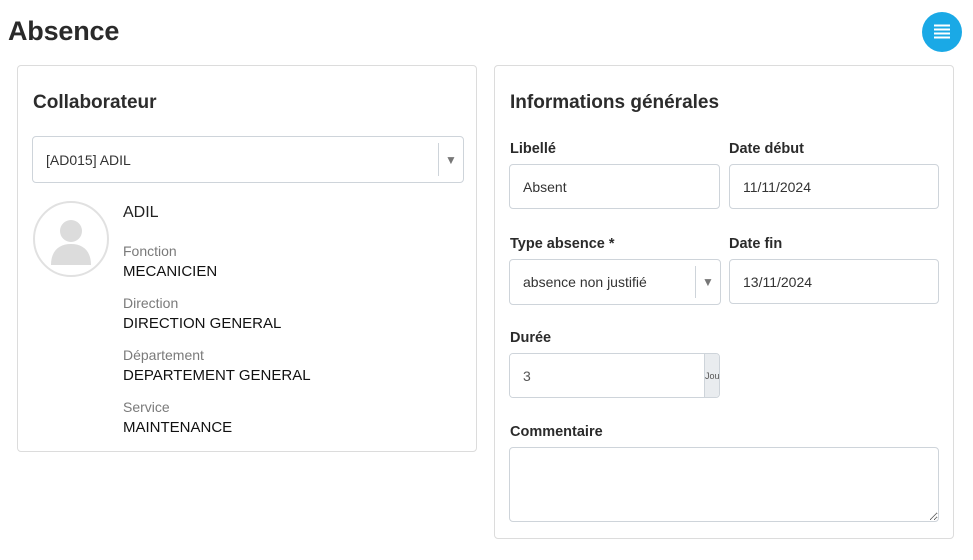 This screenshot has height=560, width=973. Describe the element at coordinates (88, 159) in the screenshot. I see `collaborateur-select-value: [AD015] ADIL` at that location.